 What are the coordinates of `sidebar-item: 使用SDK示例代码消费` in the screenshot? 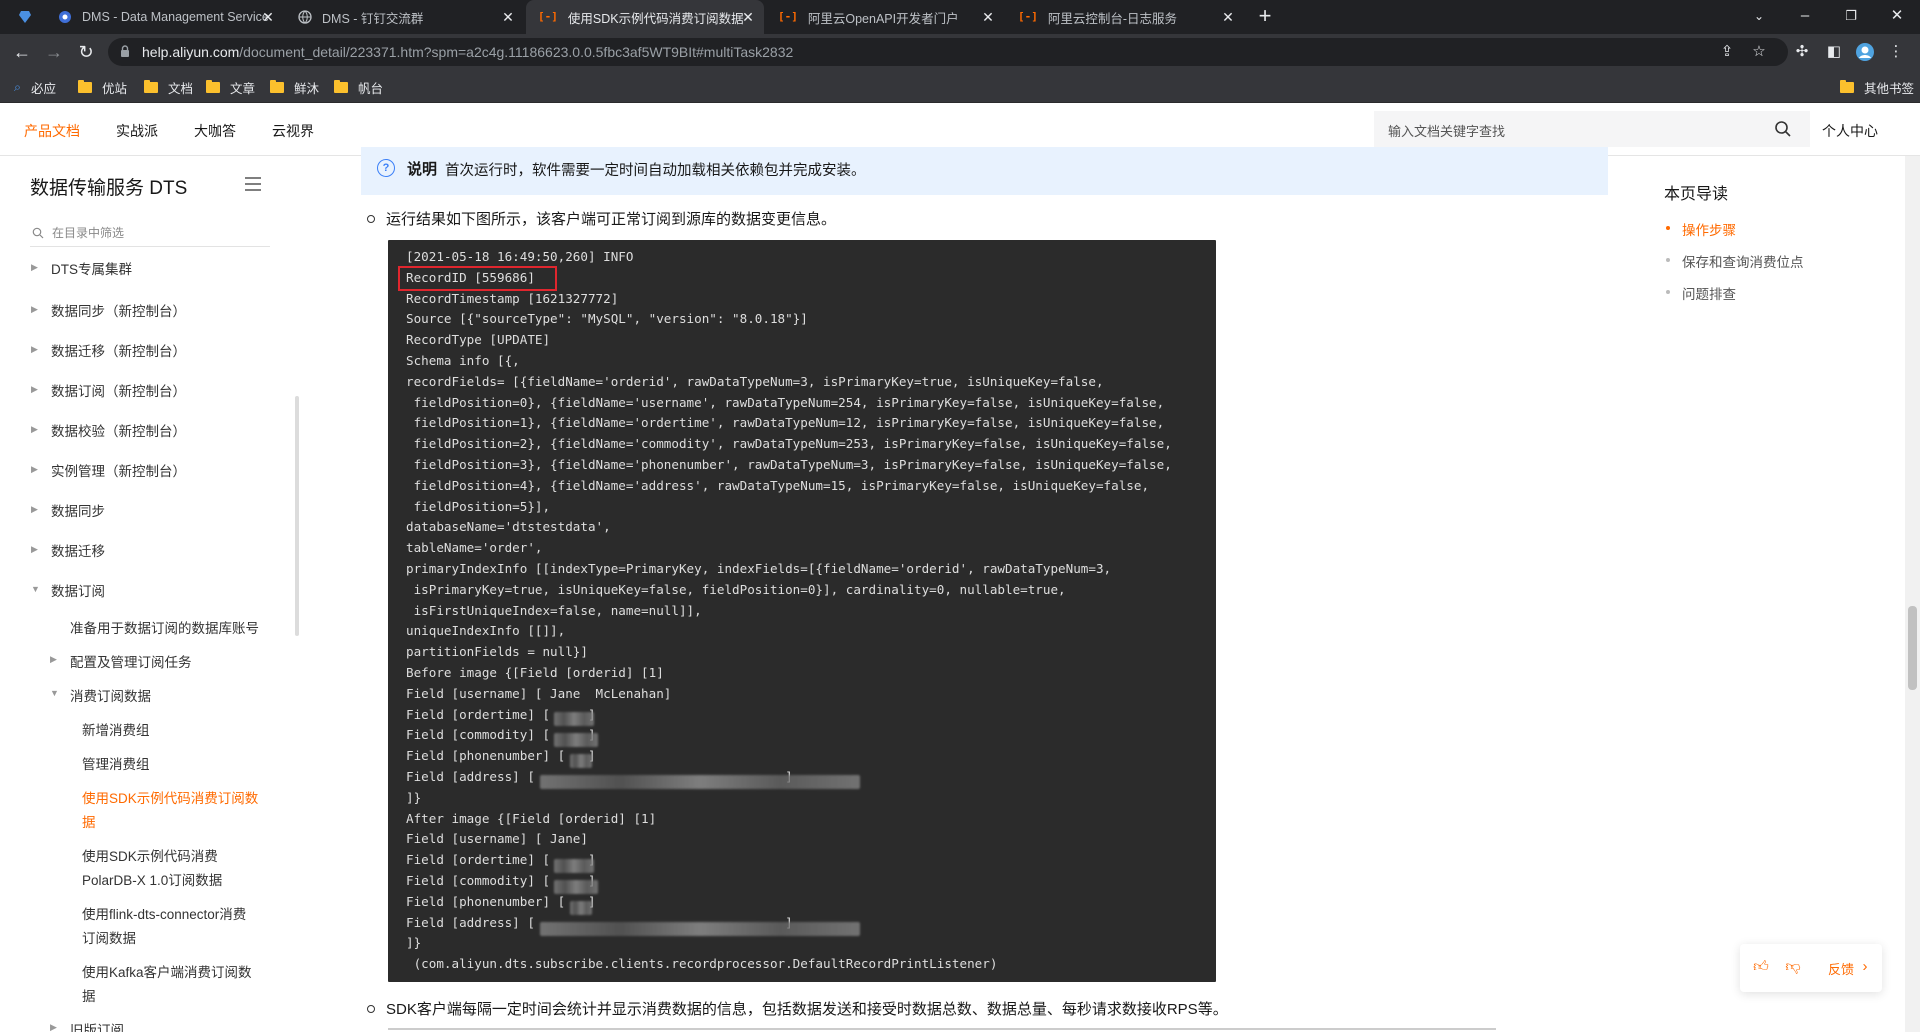 It's located at (150, 855).